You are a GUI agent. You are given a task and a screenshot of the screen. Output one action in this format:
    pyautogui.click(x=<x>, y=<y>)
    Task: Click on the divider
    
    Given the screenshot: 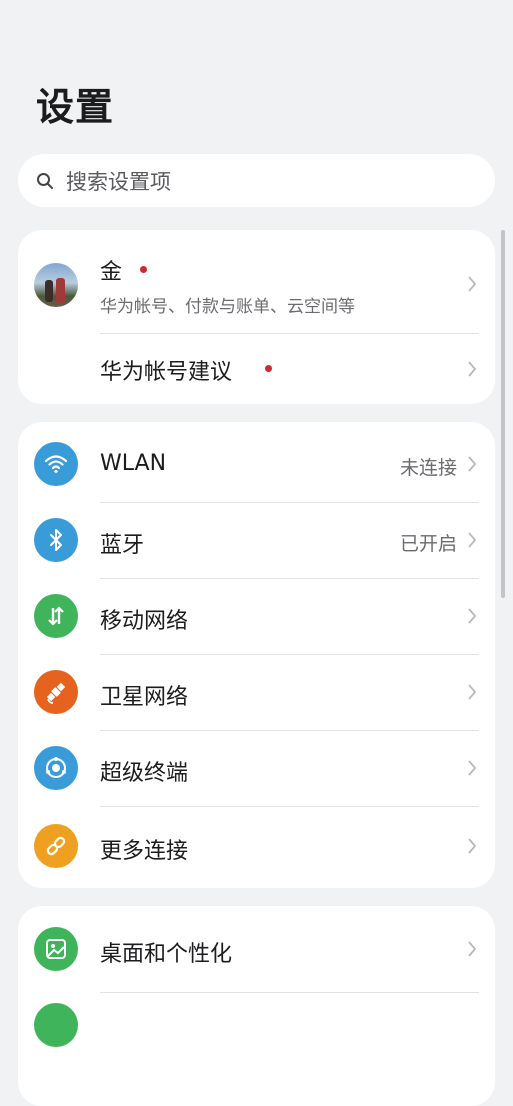 What is the action you would take?
    pyautogui.click(x=289, y=992)
    